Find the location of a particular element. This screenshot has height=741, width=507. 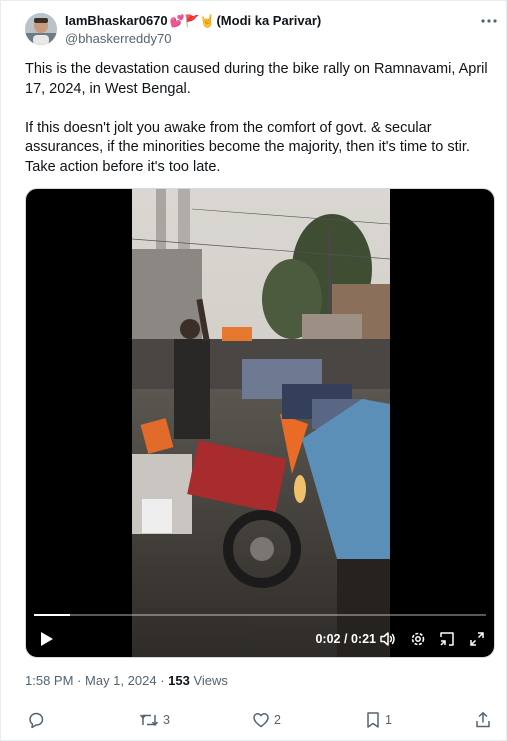

video-progress-fill is located at coordinates (52, 615).